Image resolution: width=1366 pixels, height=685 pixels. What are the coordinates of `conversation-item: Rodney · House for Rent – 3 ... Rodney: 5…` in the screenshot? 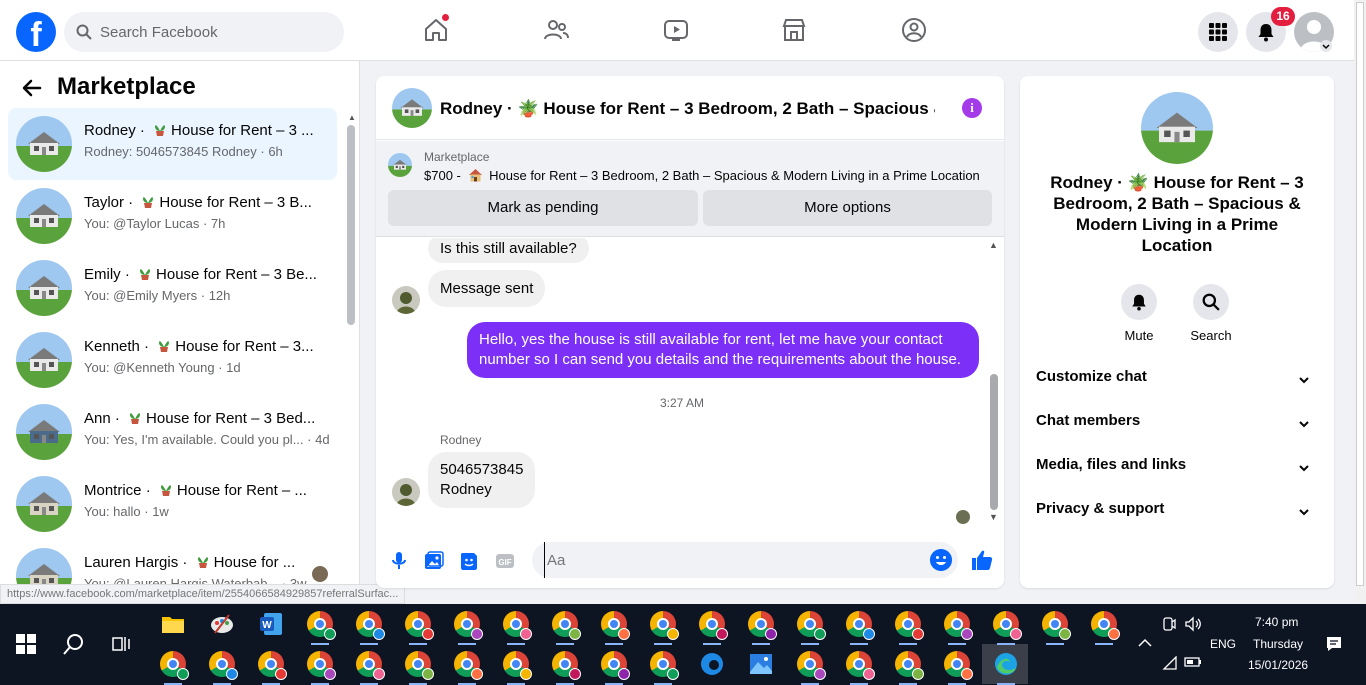 It's located at (172, 144).